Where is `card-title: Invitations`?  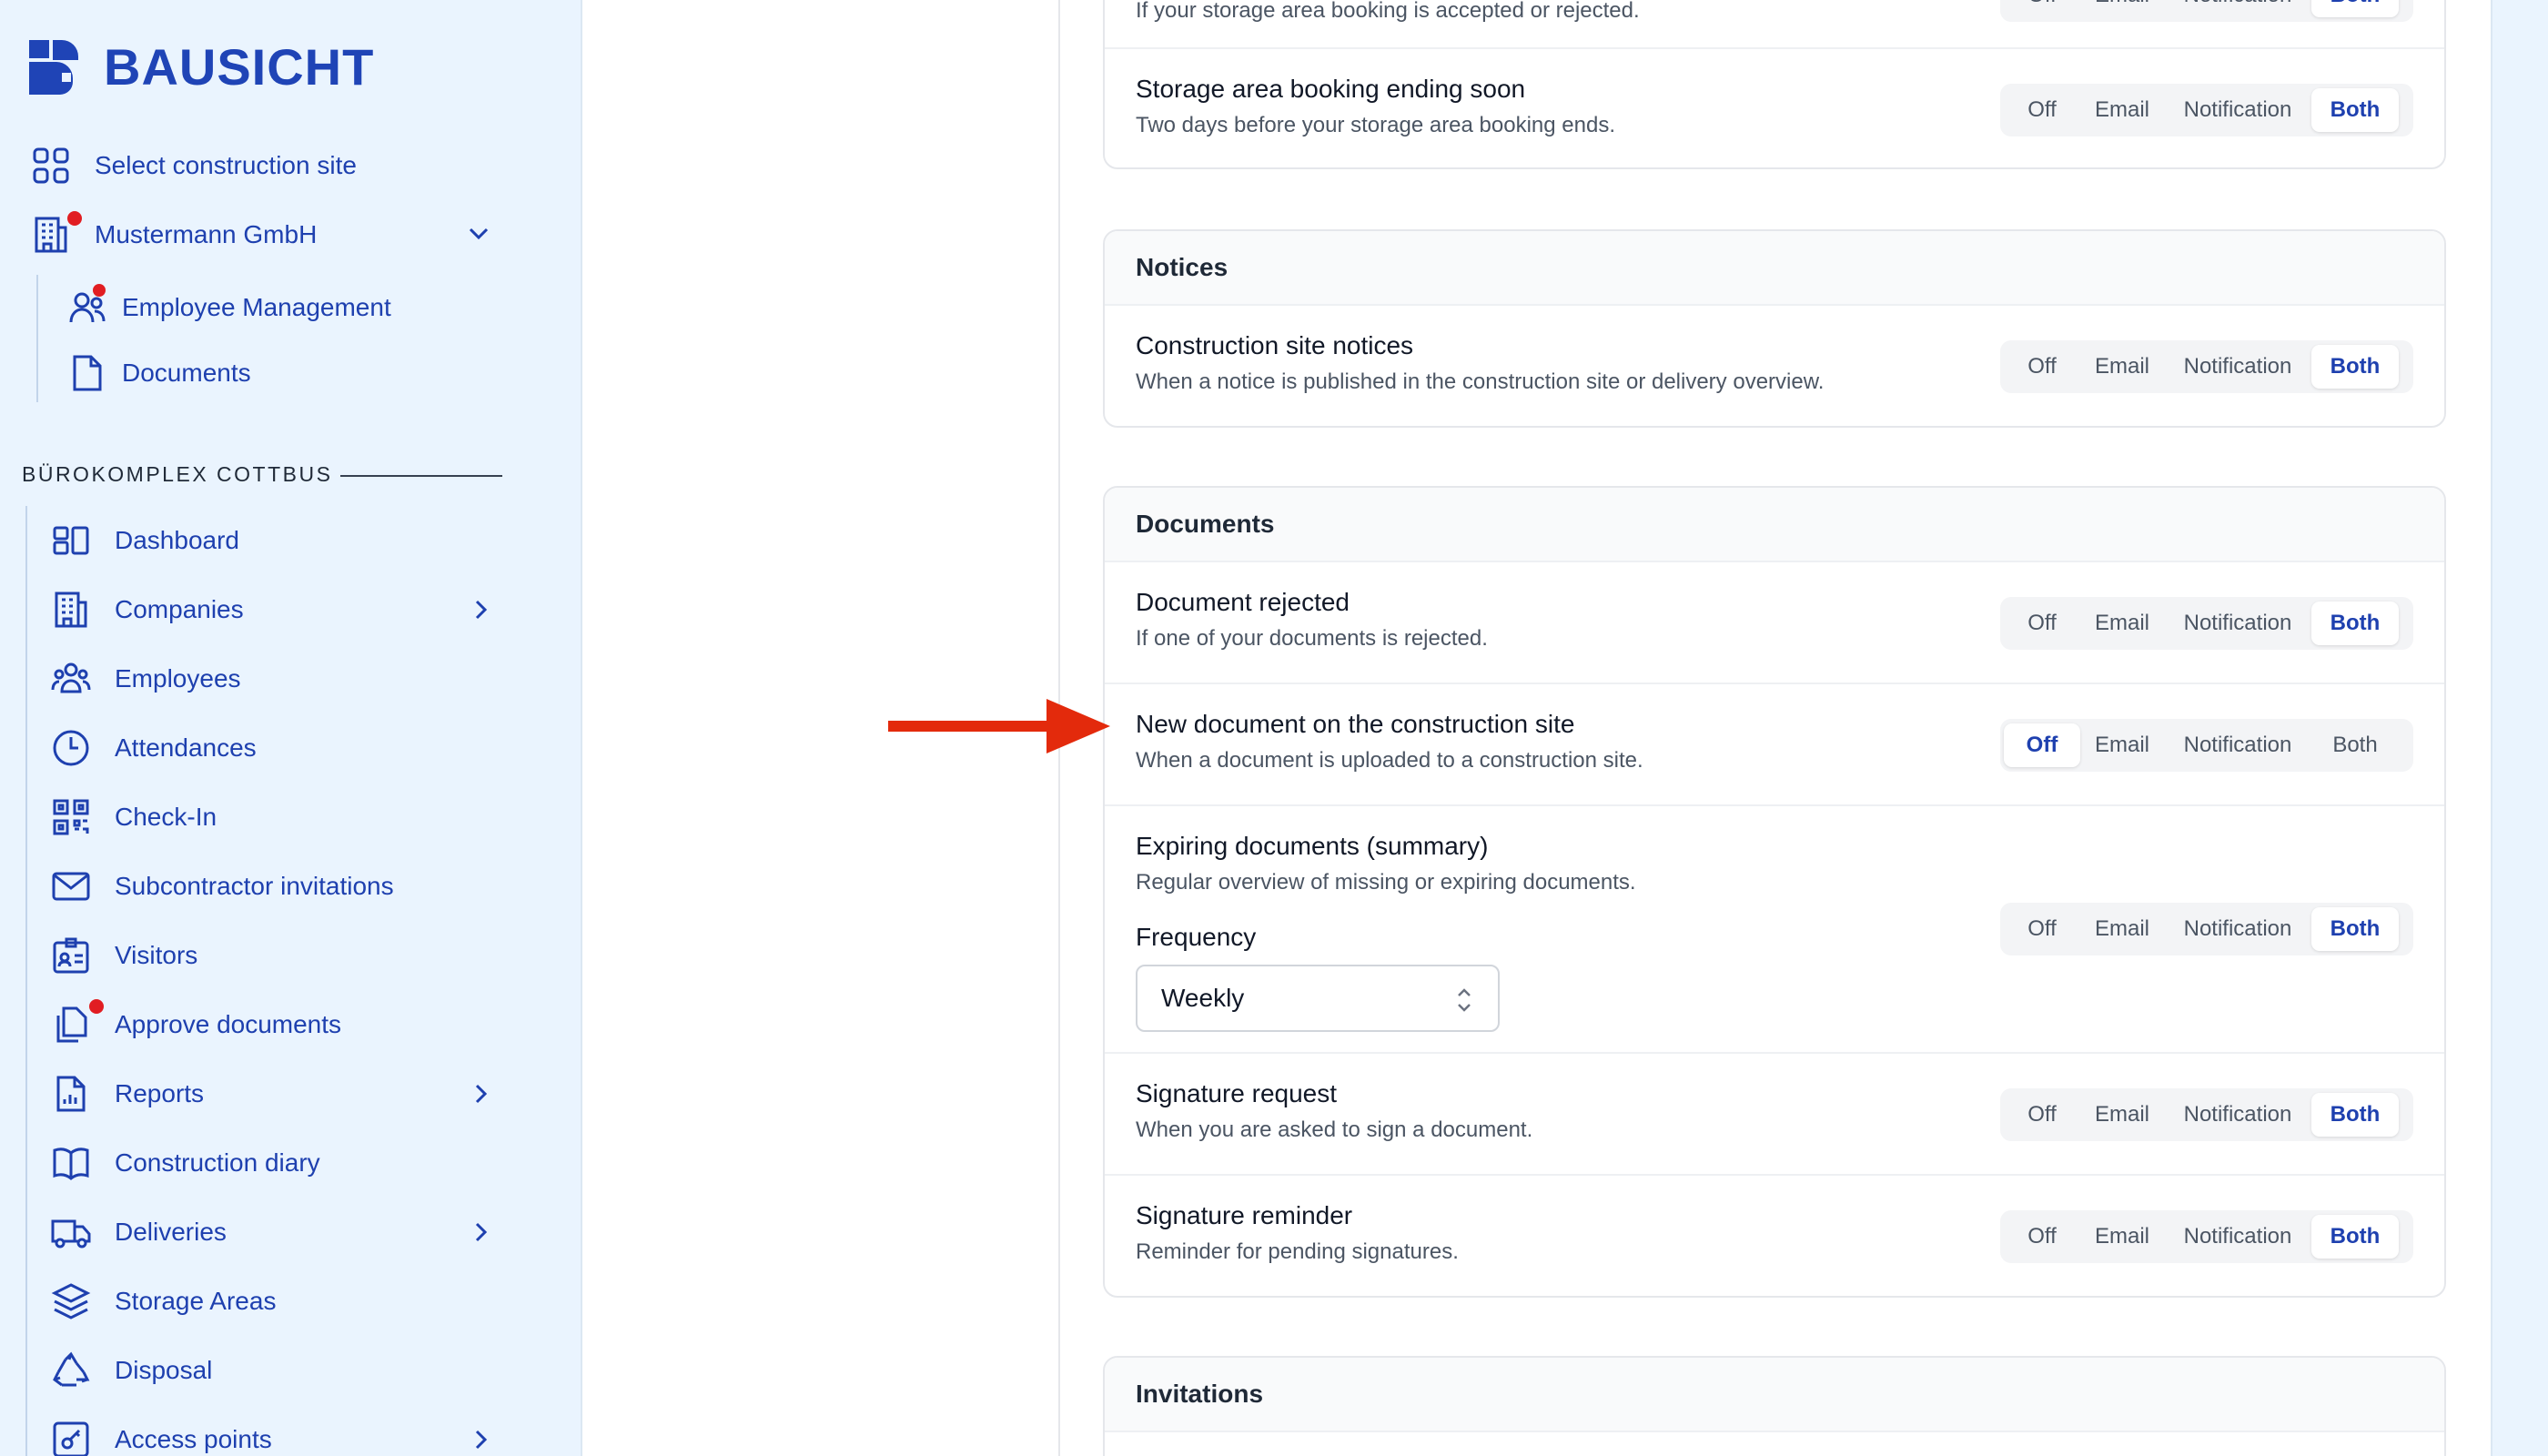
card-title: Invitations is located at coordinates (1775, 1395).